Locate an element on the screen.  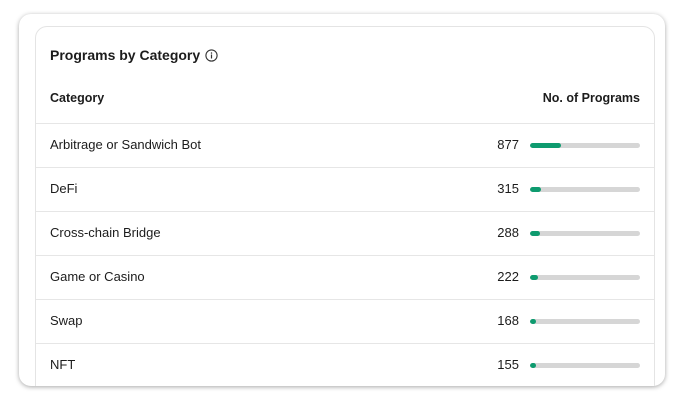
column-header-count: No. of Programs is located at coordinates (591, 98).